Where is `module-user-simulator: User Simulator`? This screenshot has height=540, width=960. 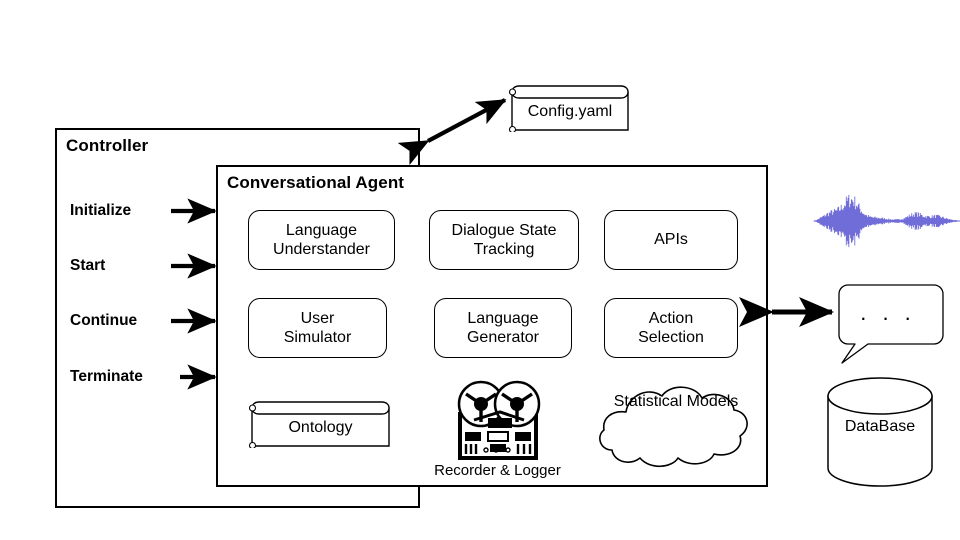 module-user-simulator: User Simulator is located at coordinates (317, 328).